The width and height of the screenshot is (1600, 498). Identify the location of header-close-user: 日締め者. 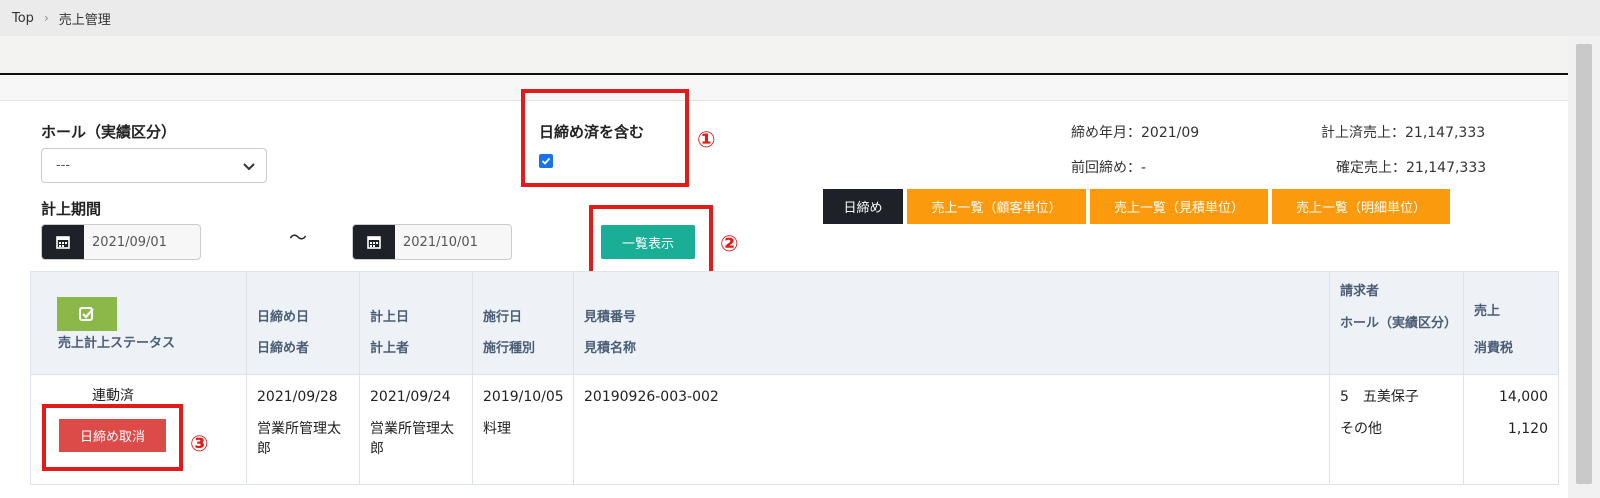
(303, 346).